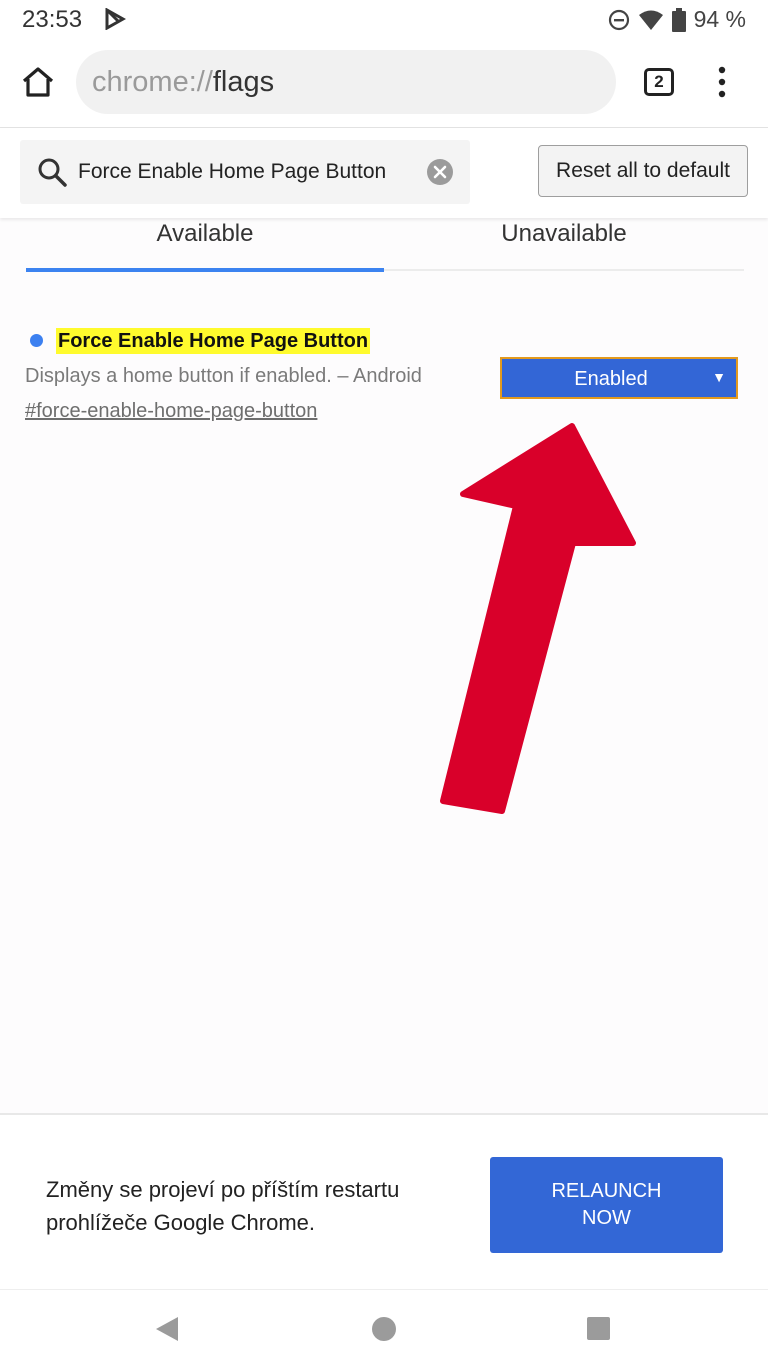  I want to click on battery-percentage: 94 %, so click(719, 19).